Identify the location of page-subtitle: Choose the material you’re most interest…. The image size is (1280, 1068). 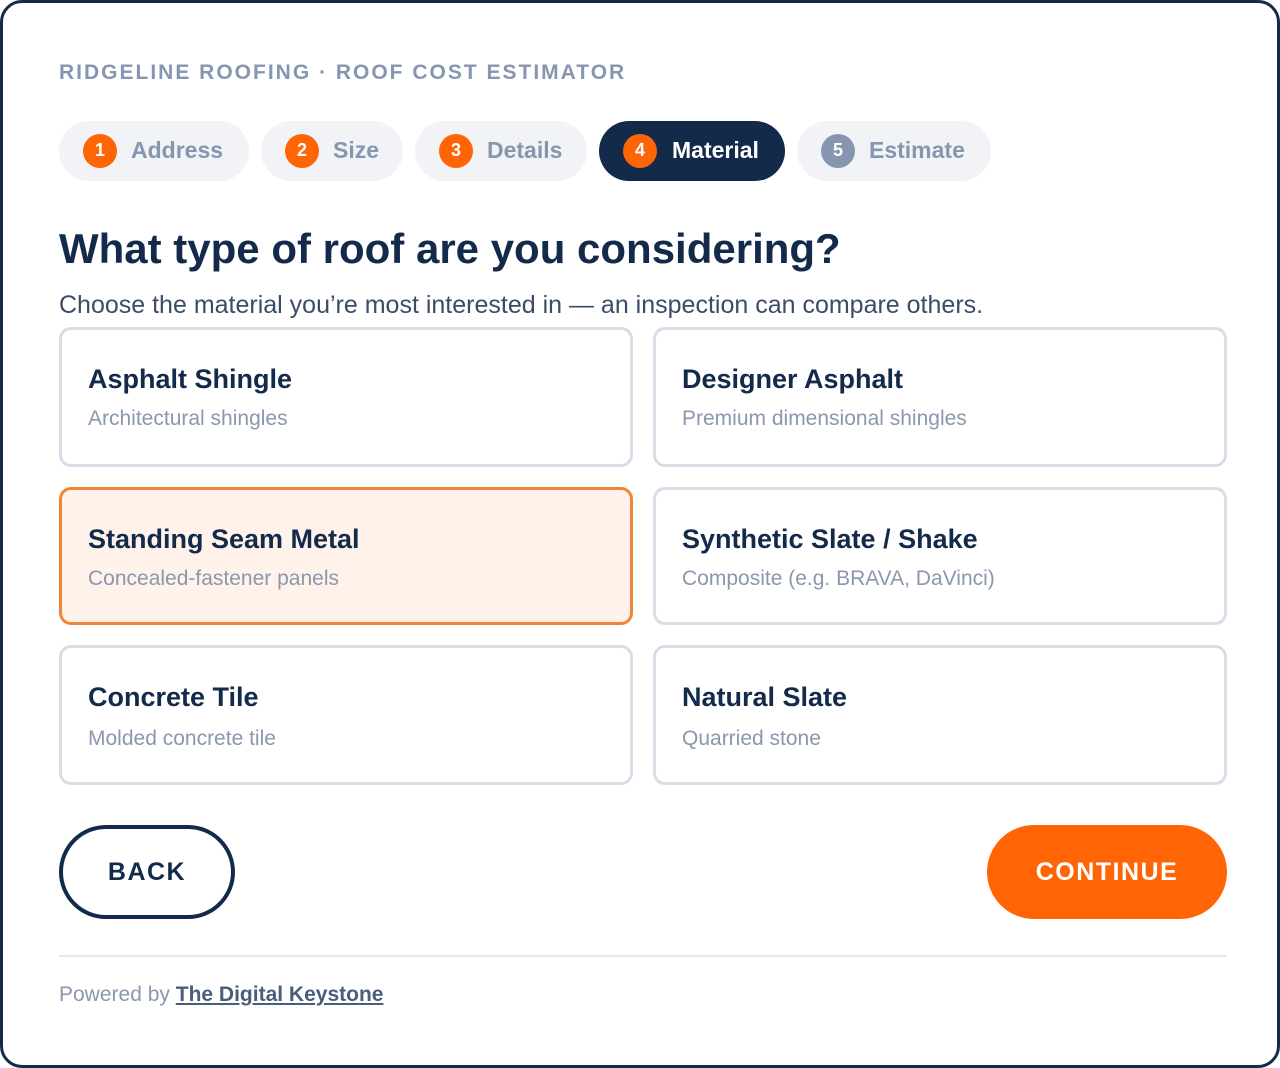
(521, 305).